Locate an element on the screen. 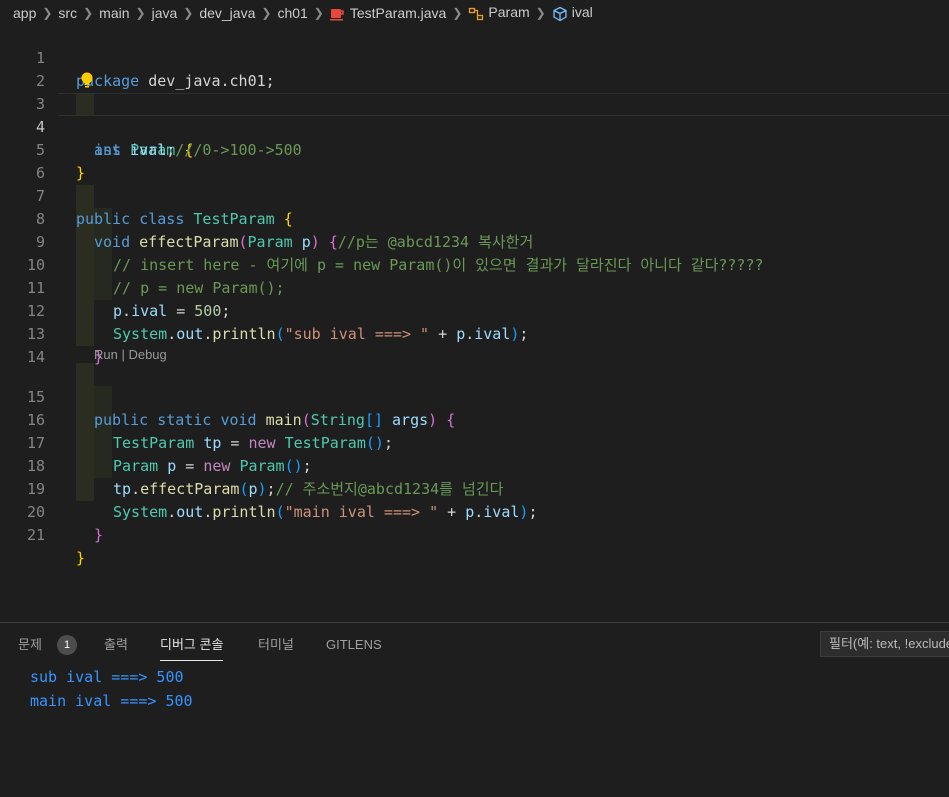  breadcrumb-file: TestParam.java is located at coordinates (388, 12).